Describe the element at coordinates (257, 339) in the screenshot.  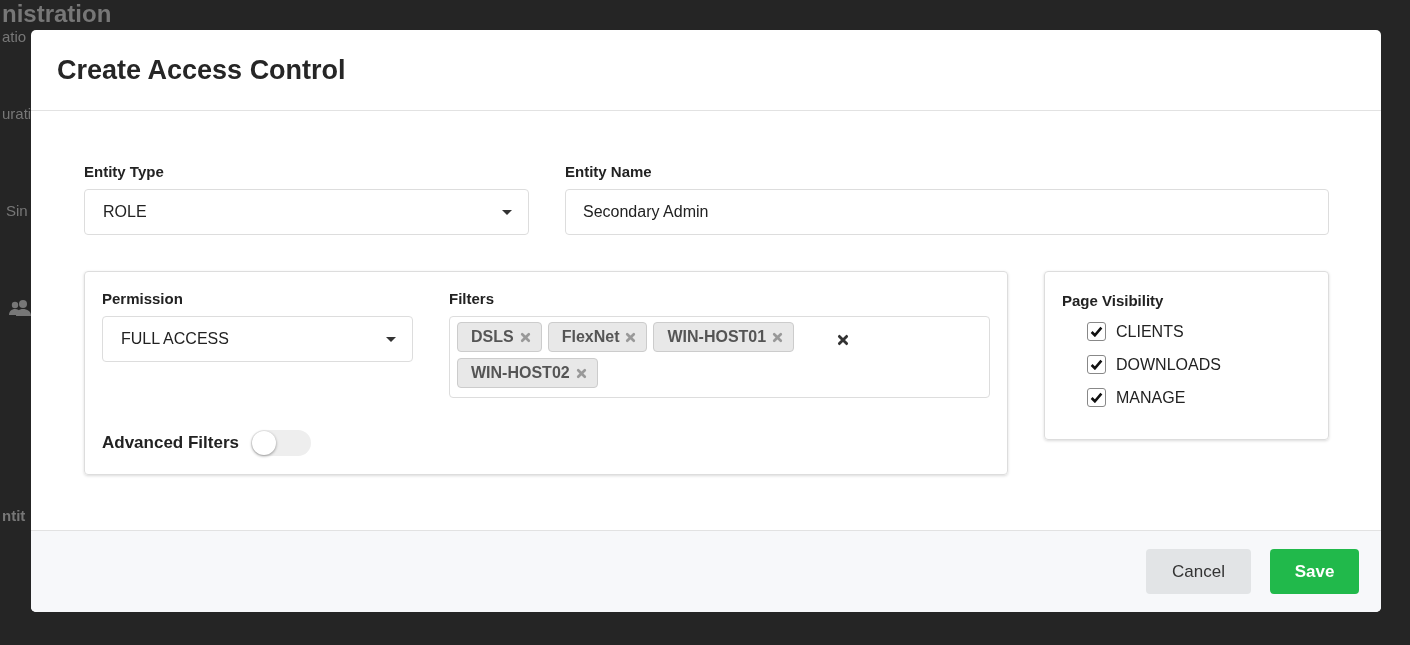
I see `permission-select: FULL ACCESS` at that location.